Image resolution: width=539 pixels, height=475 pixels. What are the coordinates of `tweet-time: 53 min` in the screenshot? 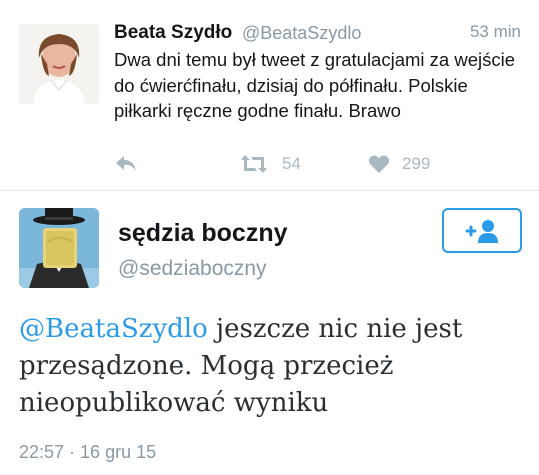 It's located at (495, 31).